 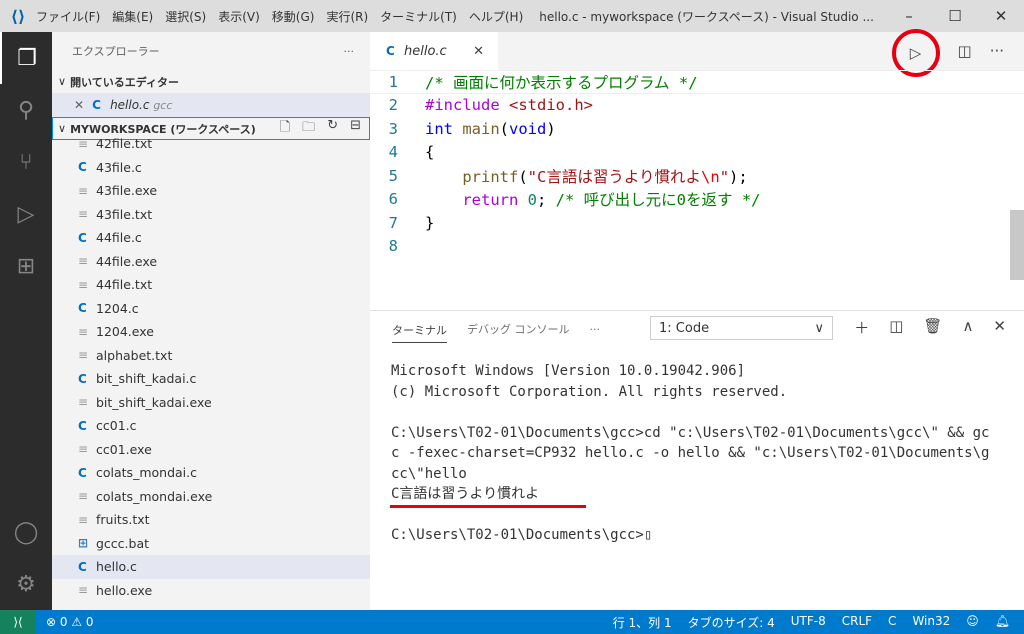 I want to click on scrollbar, so click(x=1017, y=245).